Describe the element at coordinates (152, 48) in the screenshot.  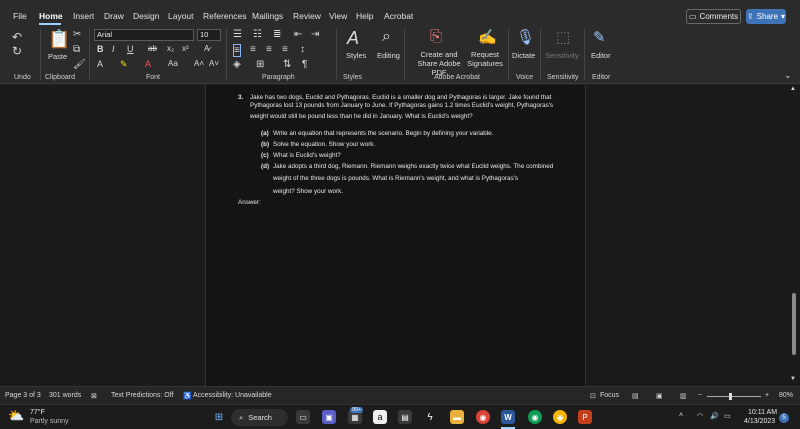
I see `strikethrough-icon: ab` at that location.